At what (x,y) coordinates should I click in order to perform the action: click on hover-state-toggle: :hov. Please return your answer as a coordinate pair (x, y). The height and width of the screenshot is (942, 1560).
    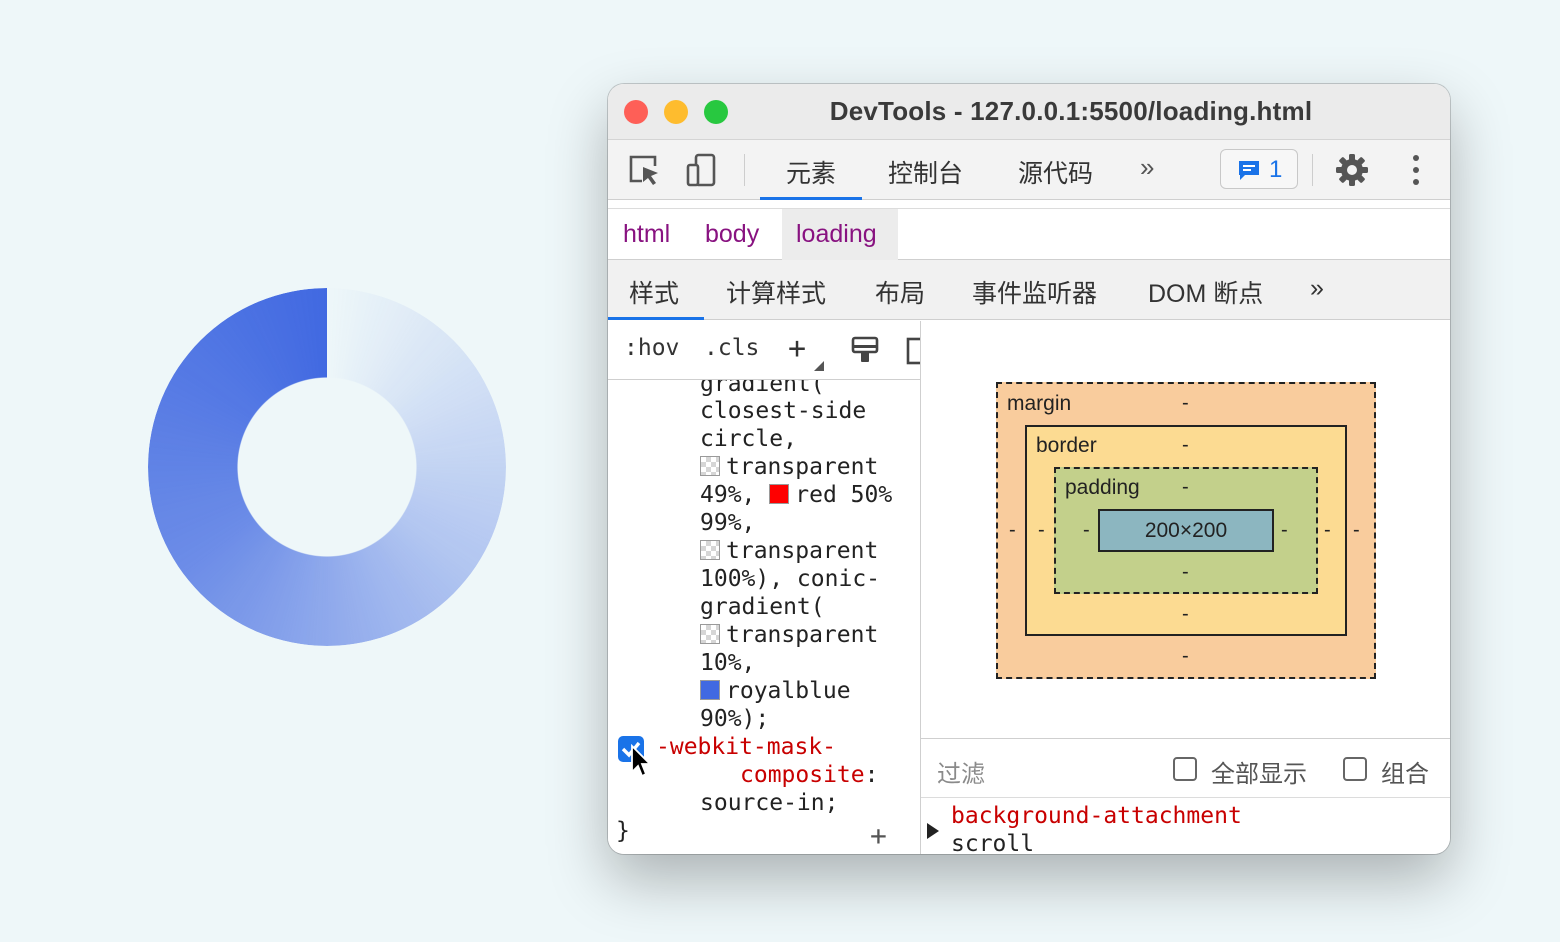
    Looking at the image, I should click on (651, 348).